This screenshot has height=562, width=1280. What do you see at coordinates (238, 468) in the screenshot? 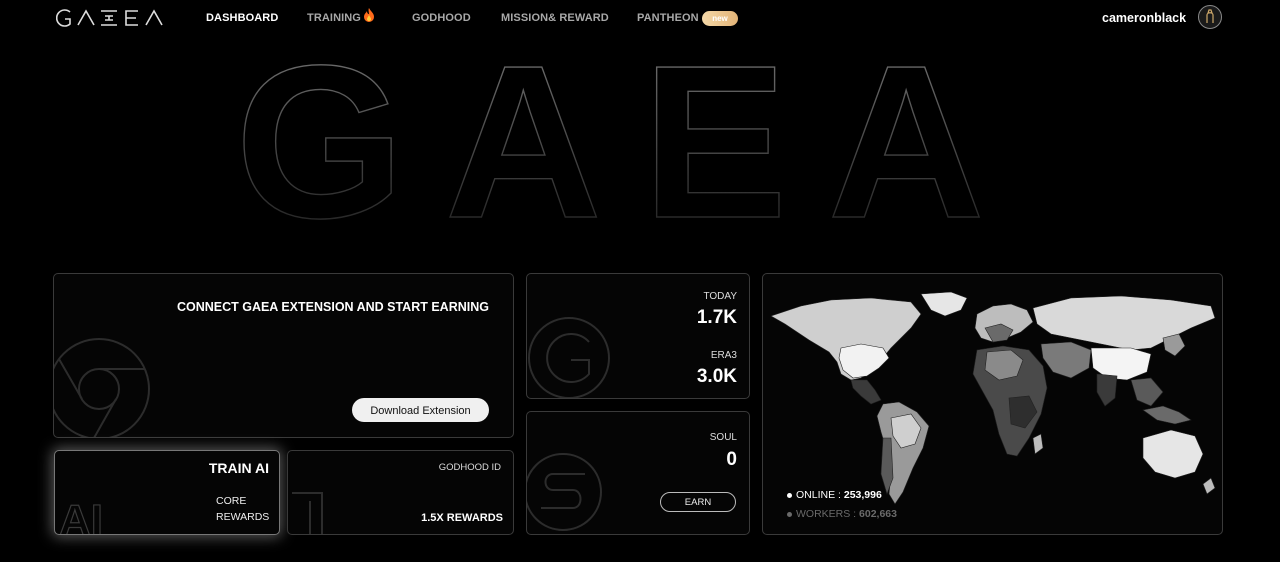
I see `train-ai-title: TRAIN AI` at bounding box center [238, 468].